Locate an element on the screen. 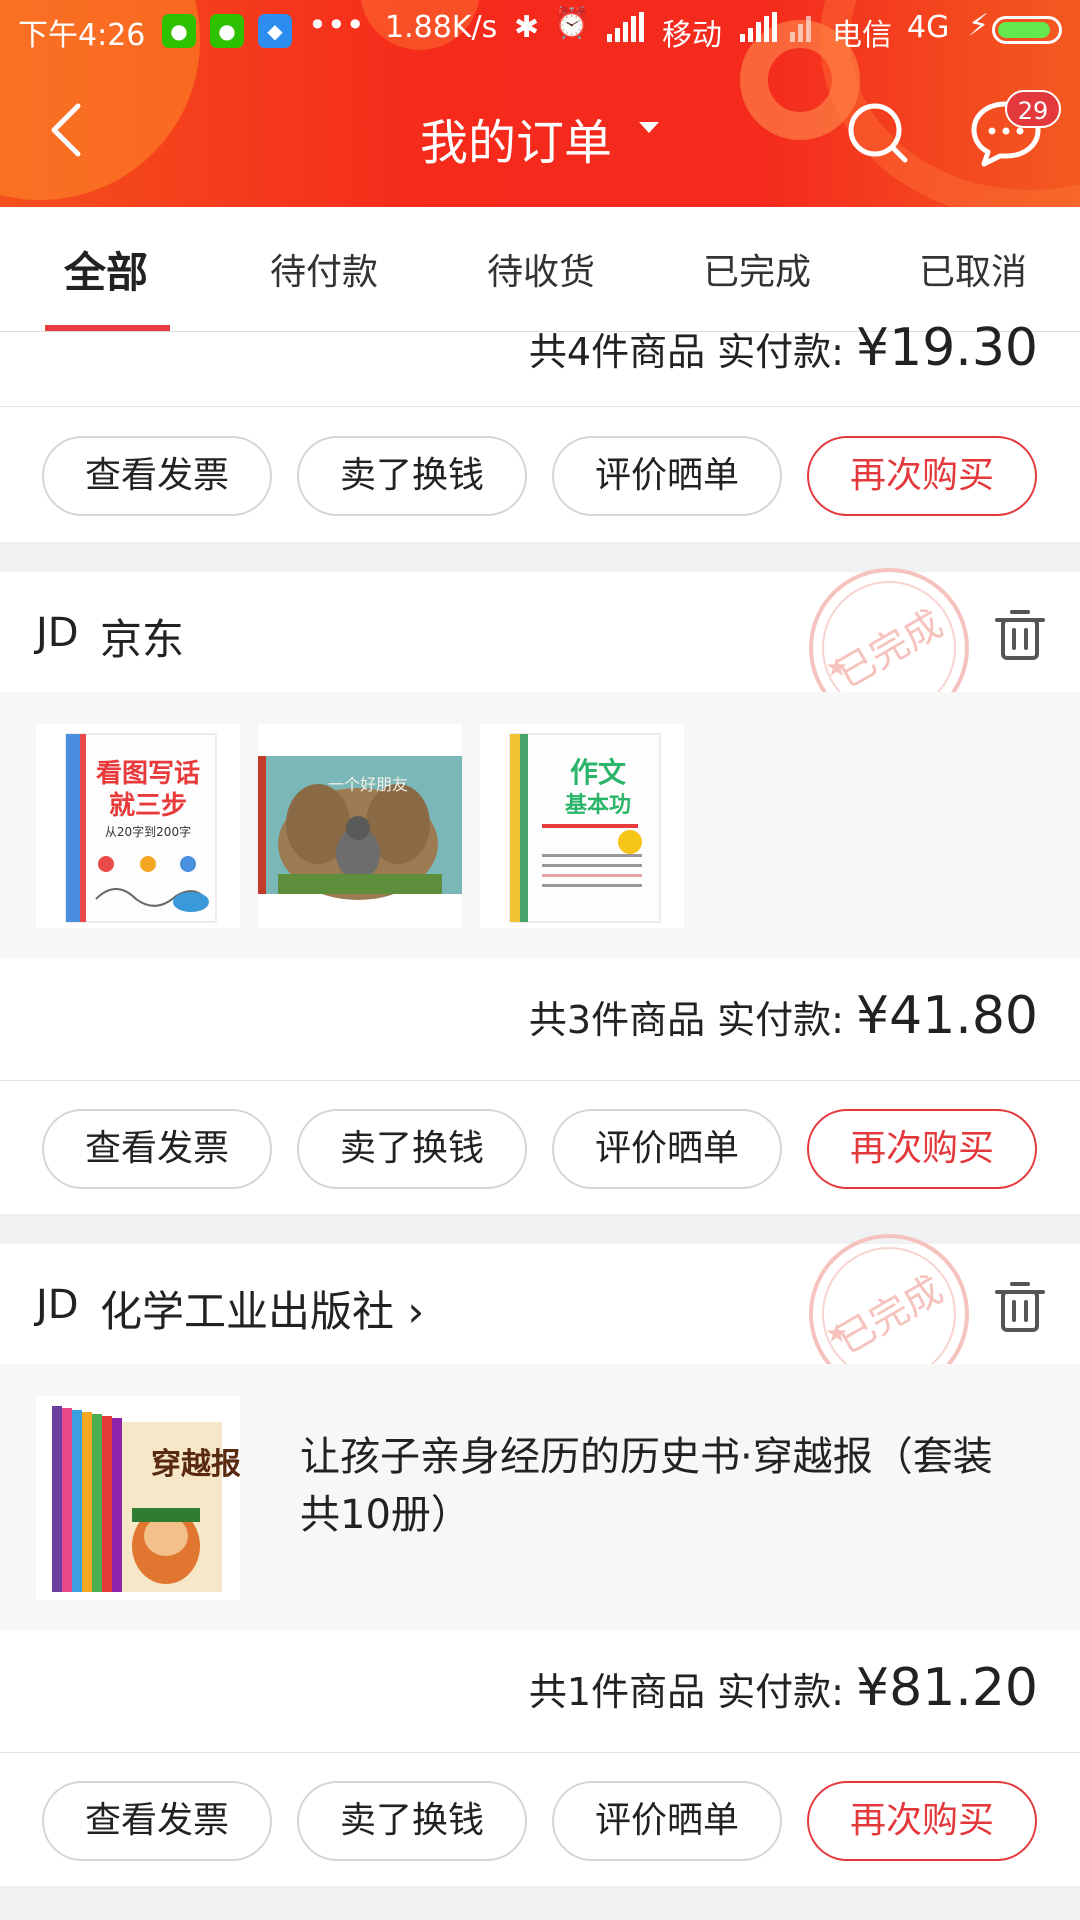  svg-text: 从20字到200字 is located at coordinates (148, 831).